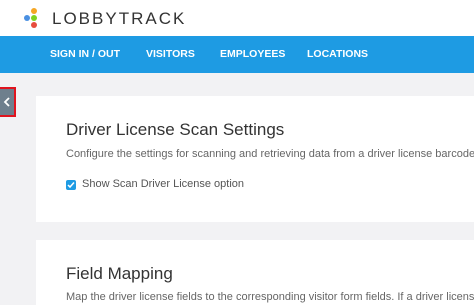 This screenshot has width=474, height=305. Describe the element at coordinates (163, 184) in the screenshot. I see `show-scan-option-label: Show Scan Driver License option` at that location.